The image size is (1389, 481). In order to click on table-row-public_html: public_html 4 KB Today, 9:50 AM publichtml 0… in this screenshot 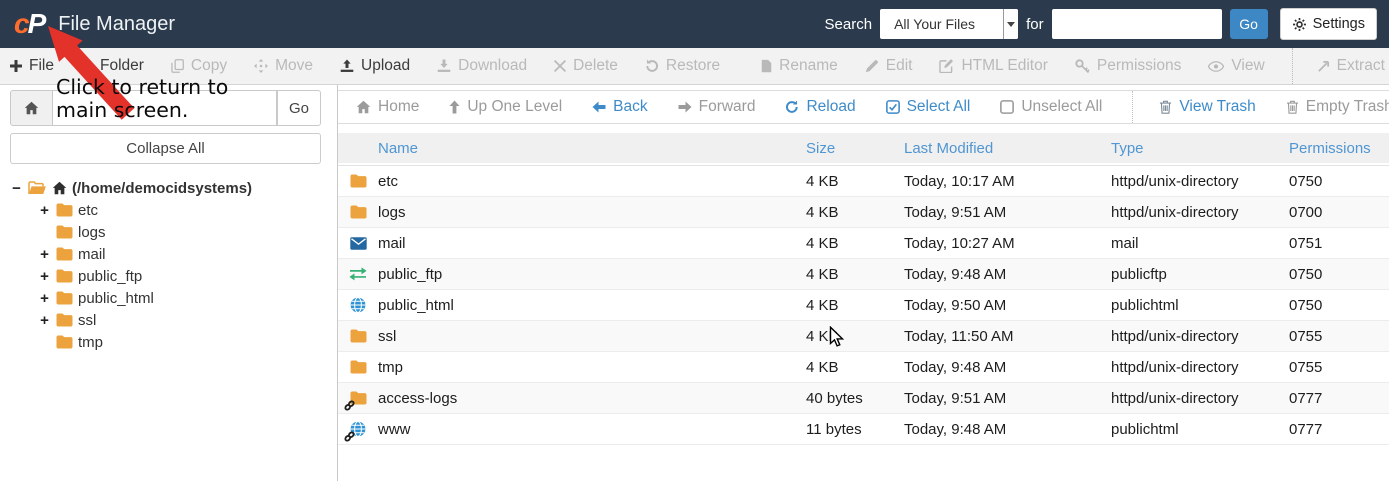, I will do `click(863, 305)`.